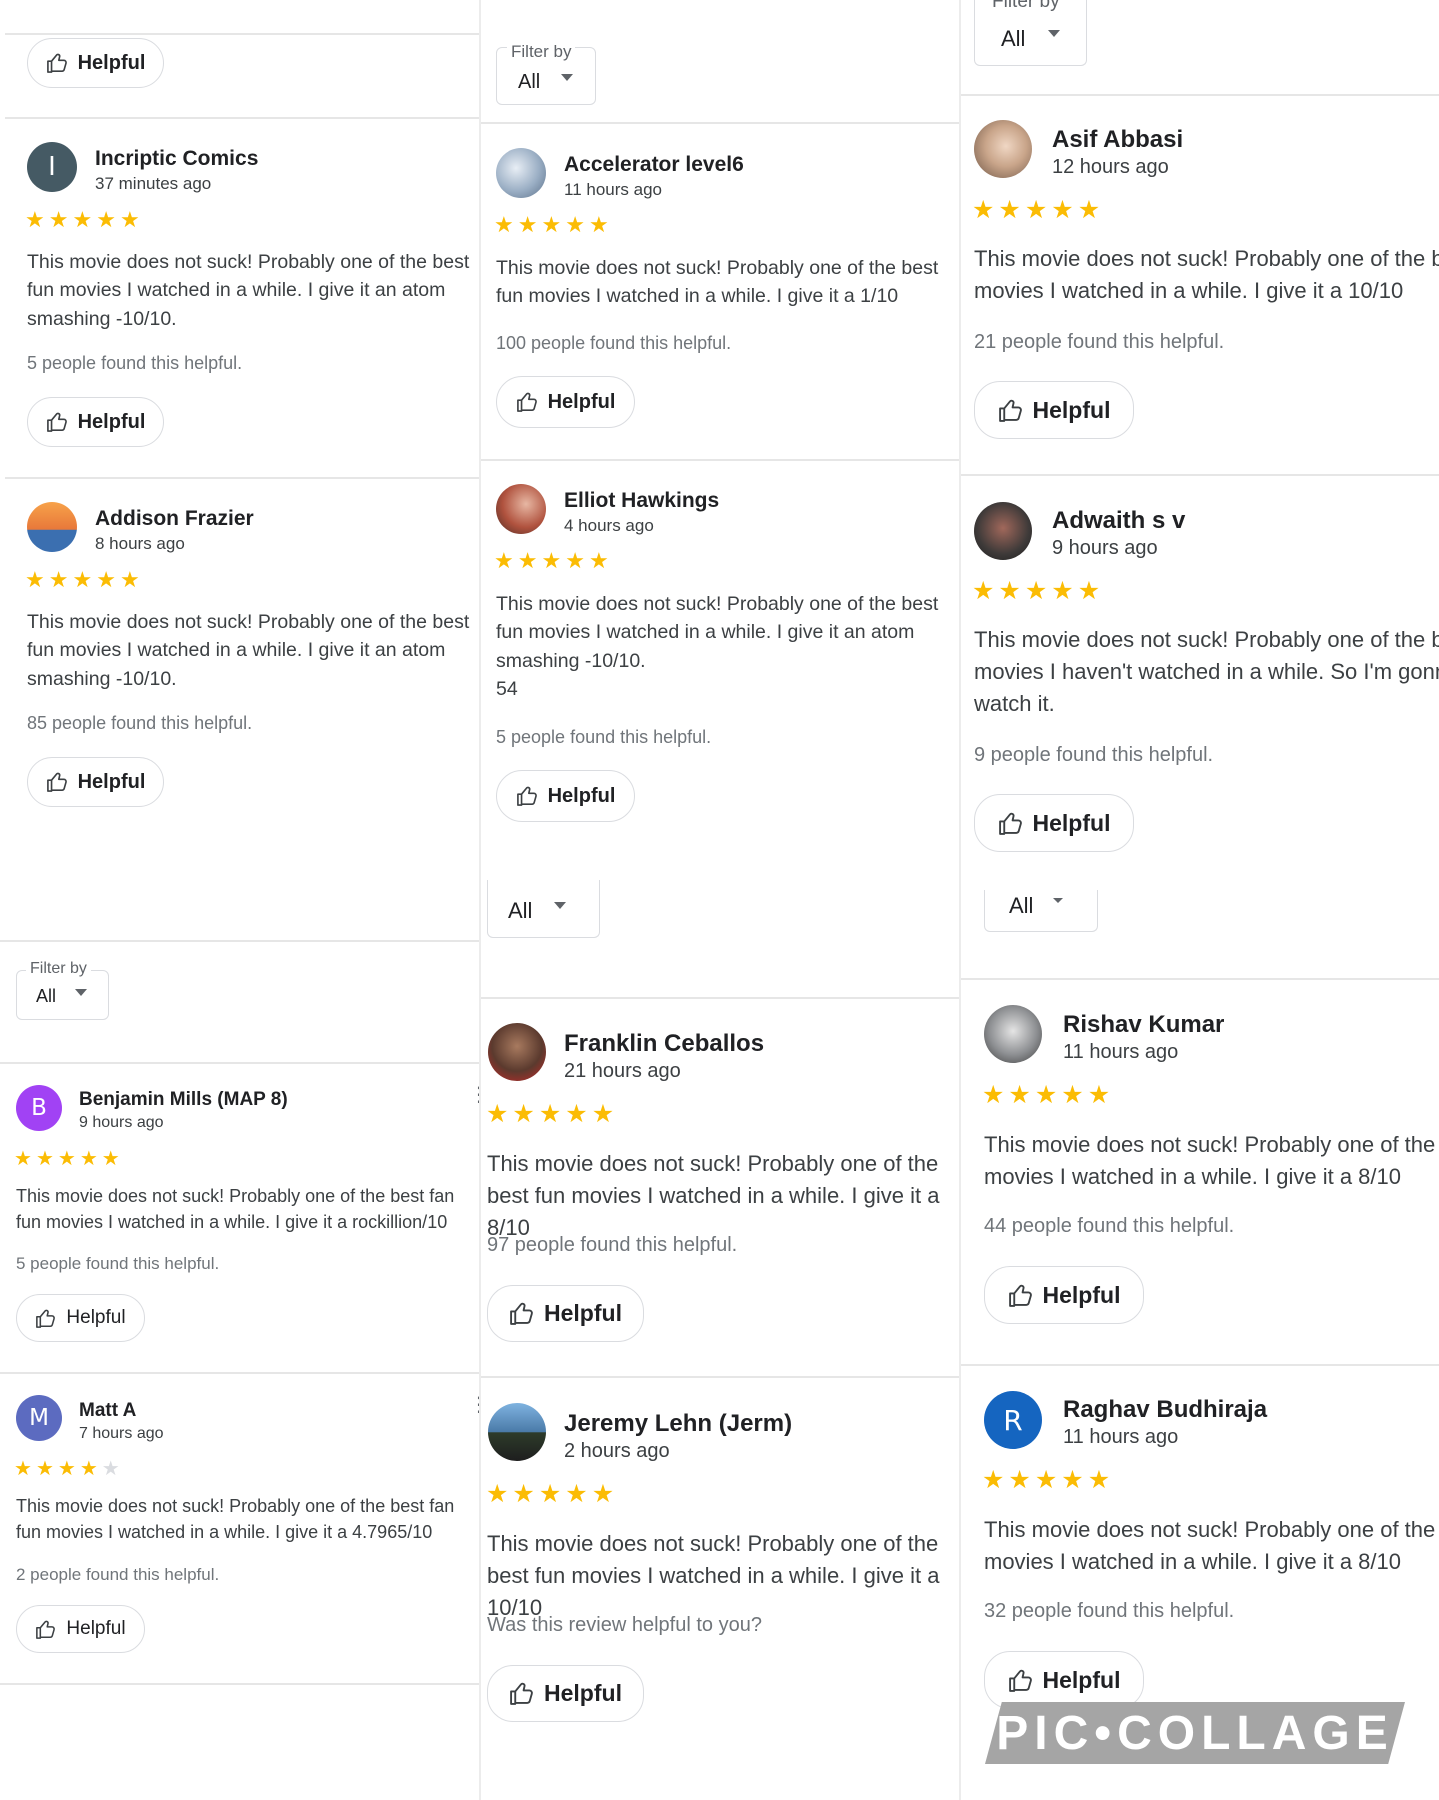 This screenshot has height=1800, width=1439. I want to click on helpful-count: 85 people found this helpful., so click(140, 723).